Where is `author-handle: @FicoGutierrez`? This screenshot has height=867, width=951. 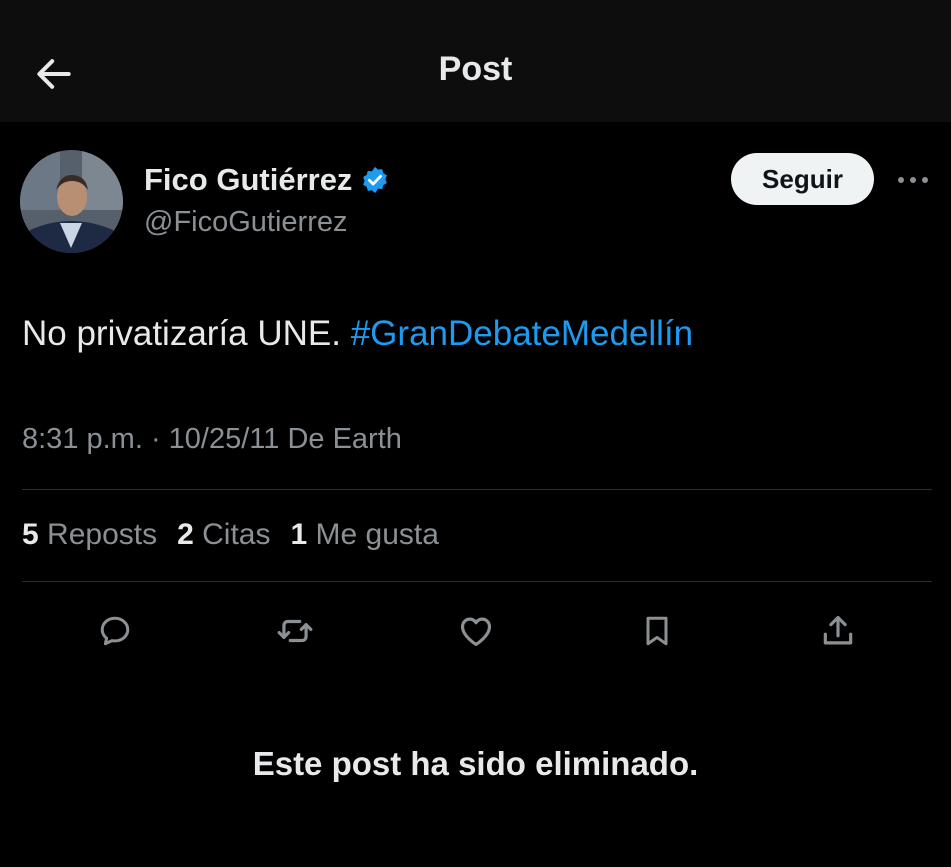
author-handle: @FicoGutierrez is located at coordinates (267, 222).